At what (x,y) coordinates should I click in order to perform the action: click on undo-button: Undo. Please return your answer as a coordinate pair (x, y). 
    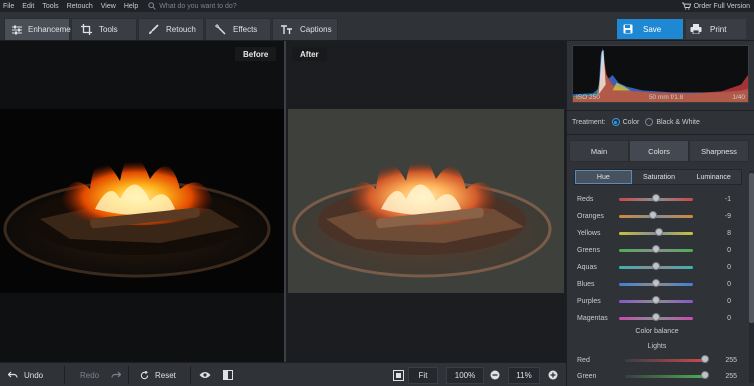
    Looking at the image, I should click on (25, 375).